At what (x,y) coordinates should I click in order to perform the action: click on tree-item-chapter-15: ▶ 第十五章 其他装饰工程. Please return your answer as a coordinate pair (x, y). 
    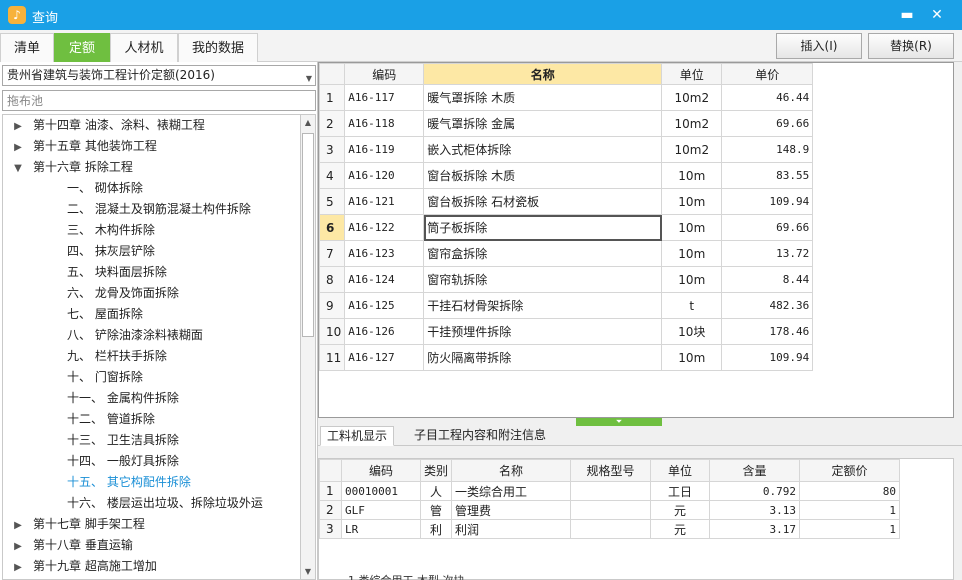
    Looking at the image, I should click on (151, 146).